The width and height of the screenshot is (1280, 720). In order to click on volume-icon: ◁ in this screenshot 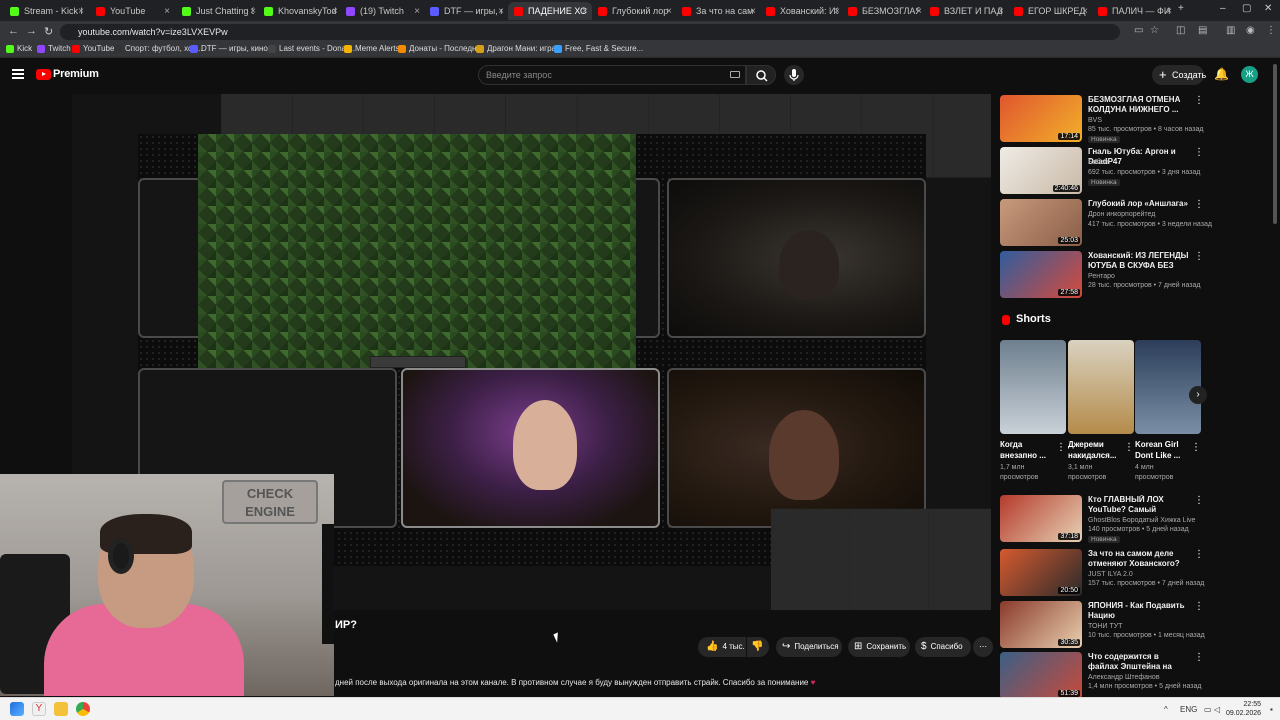, I will do `click(1217, 709)`.